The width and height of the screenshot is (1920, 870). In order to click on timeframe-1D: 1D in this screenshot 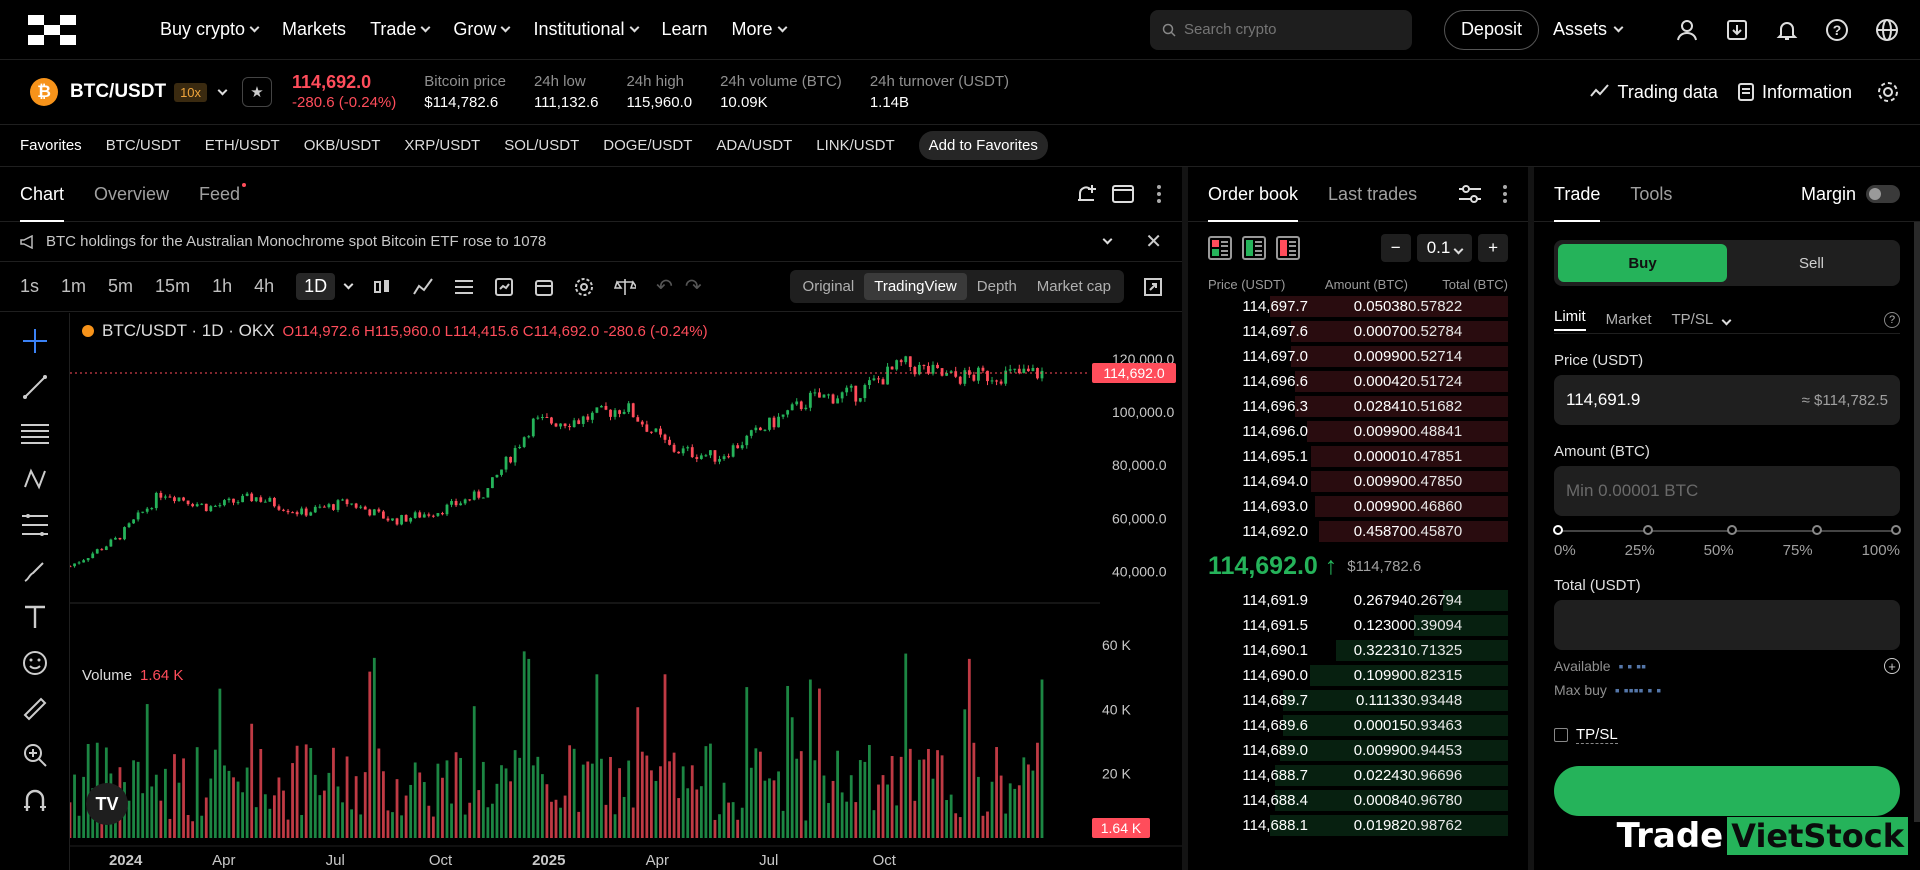, I will do `click(316, 286)`.